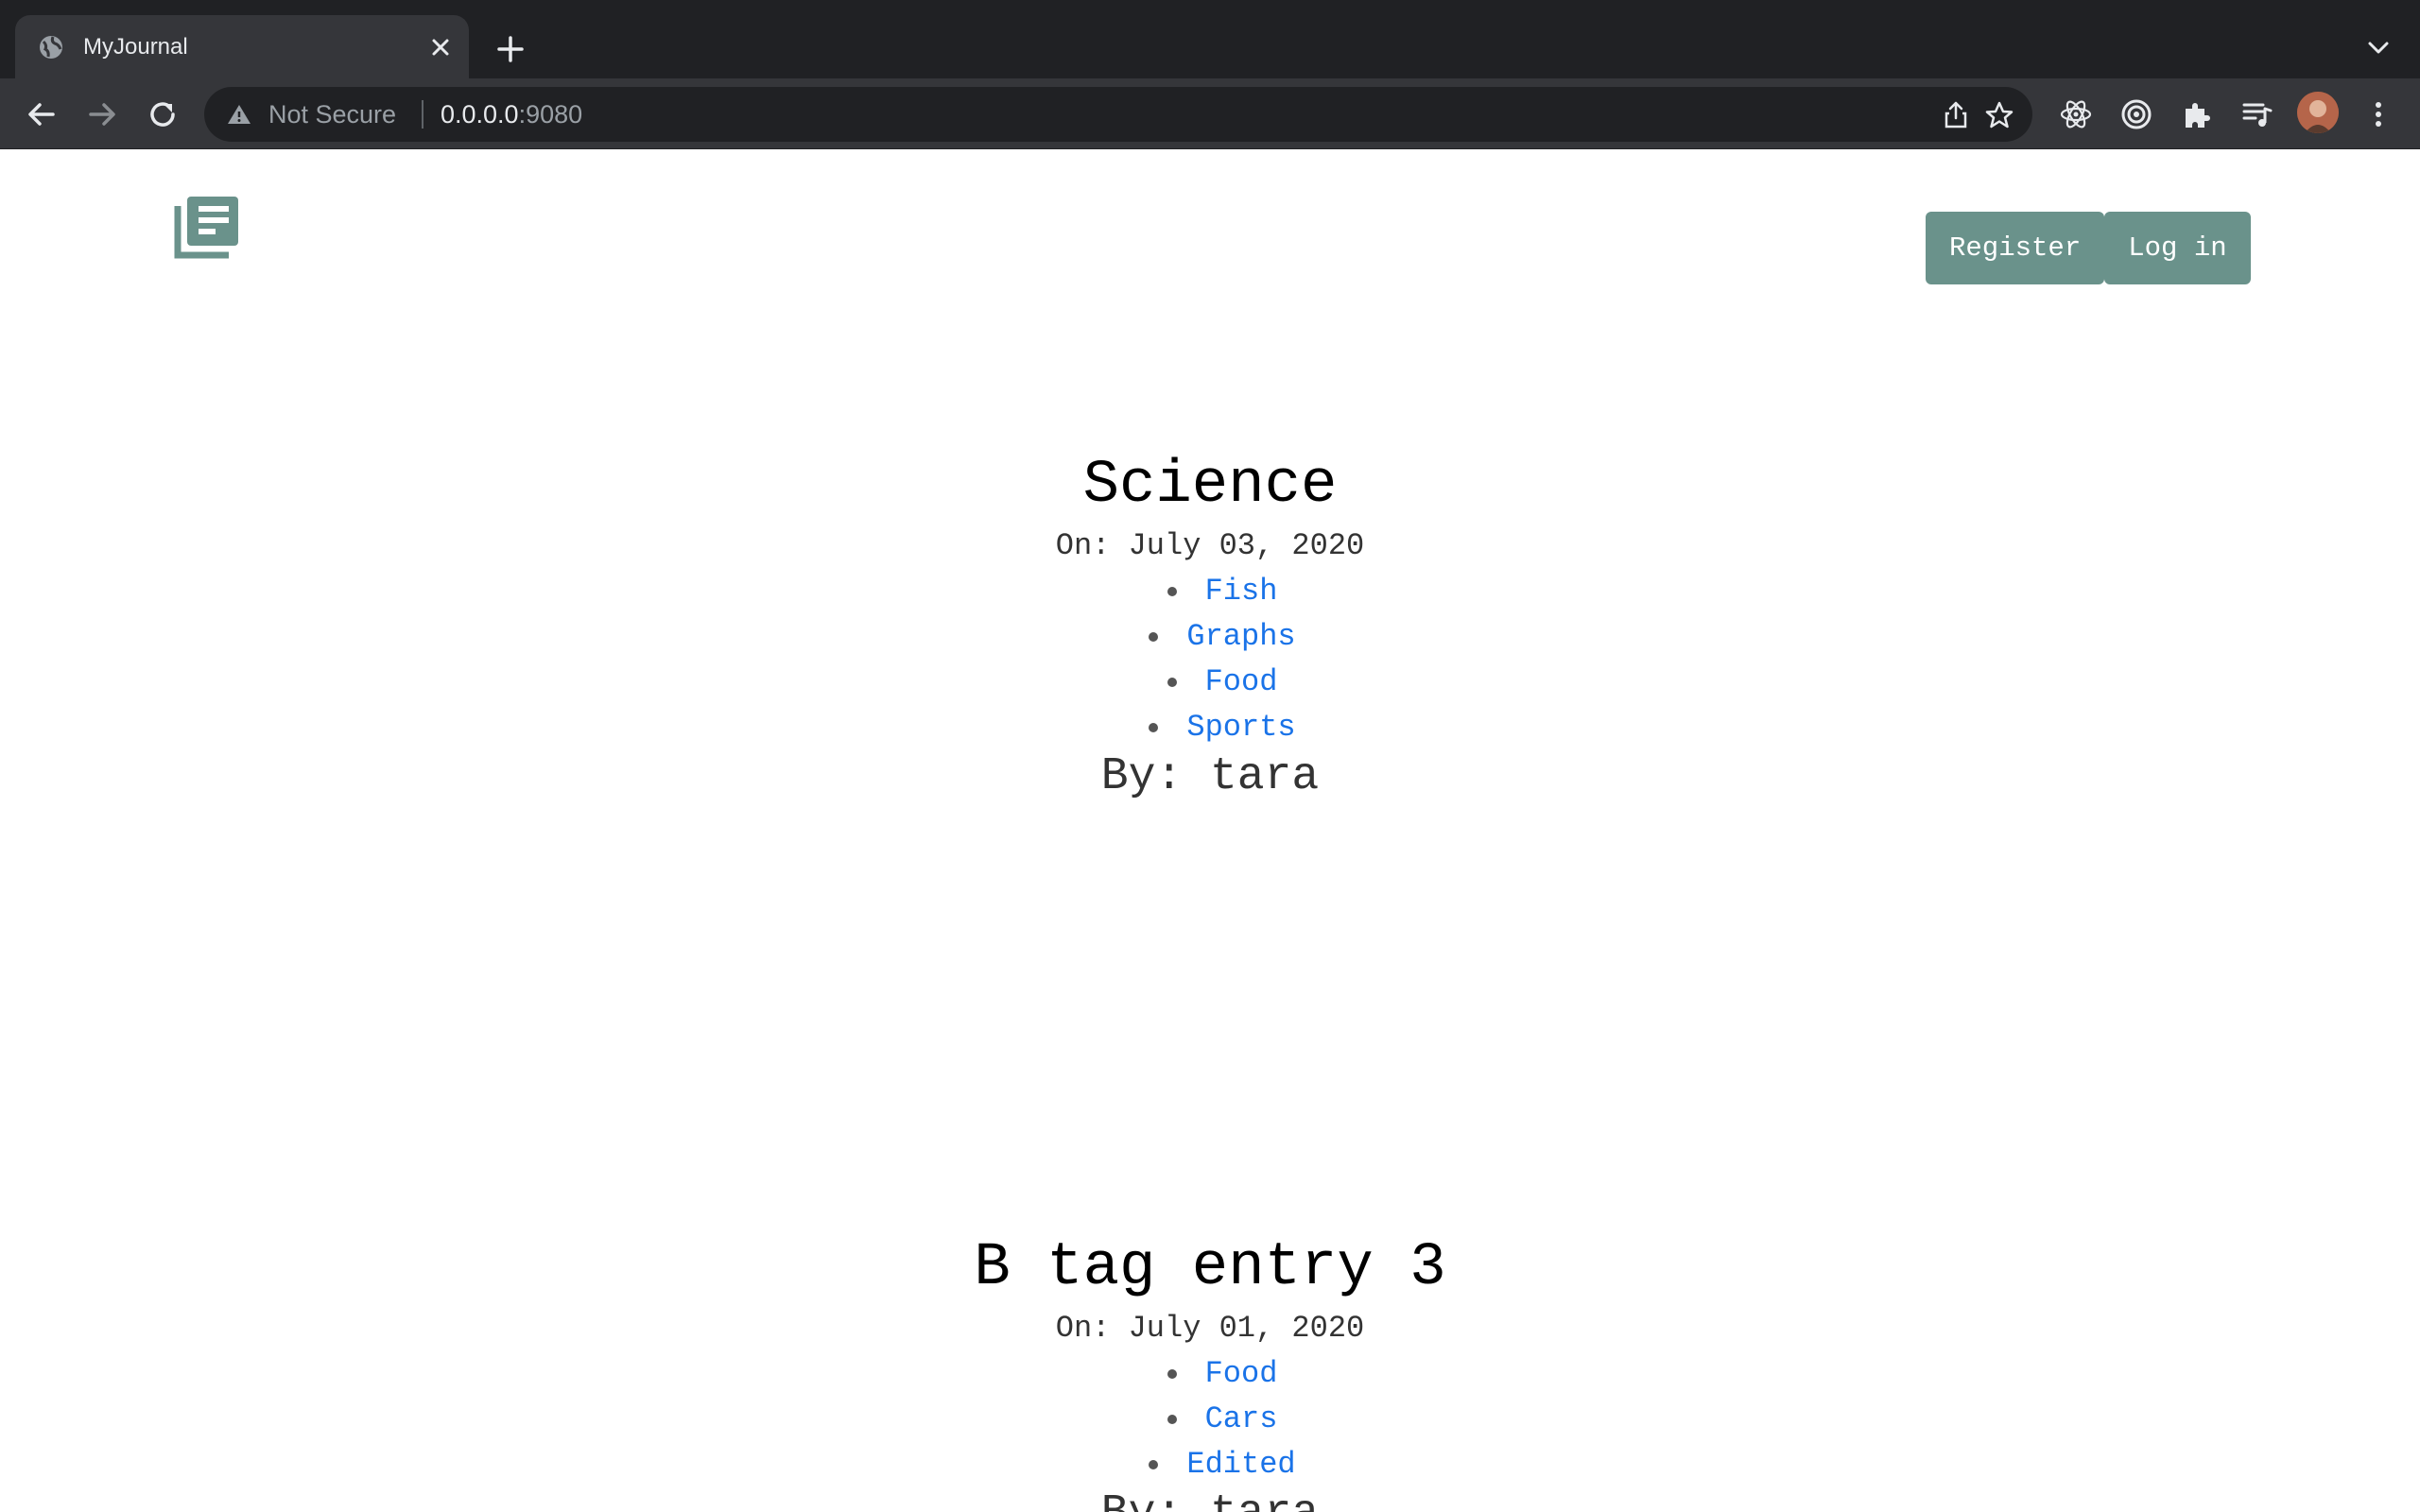 The height and width of the screenshot is (1512, 2420). I want to click on close-icon, so click(440, 47).